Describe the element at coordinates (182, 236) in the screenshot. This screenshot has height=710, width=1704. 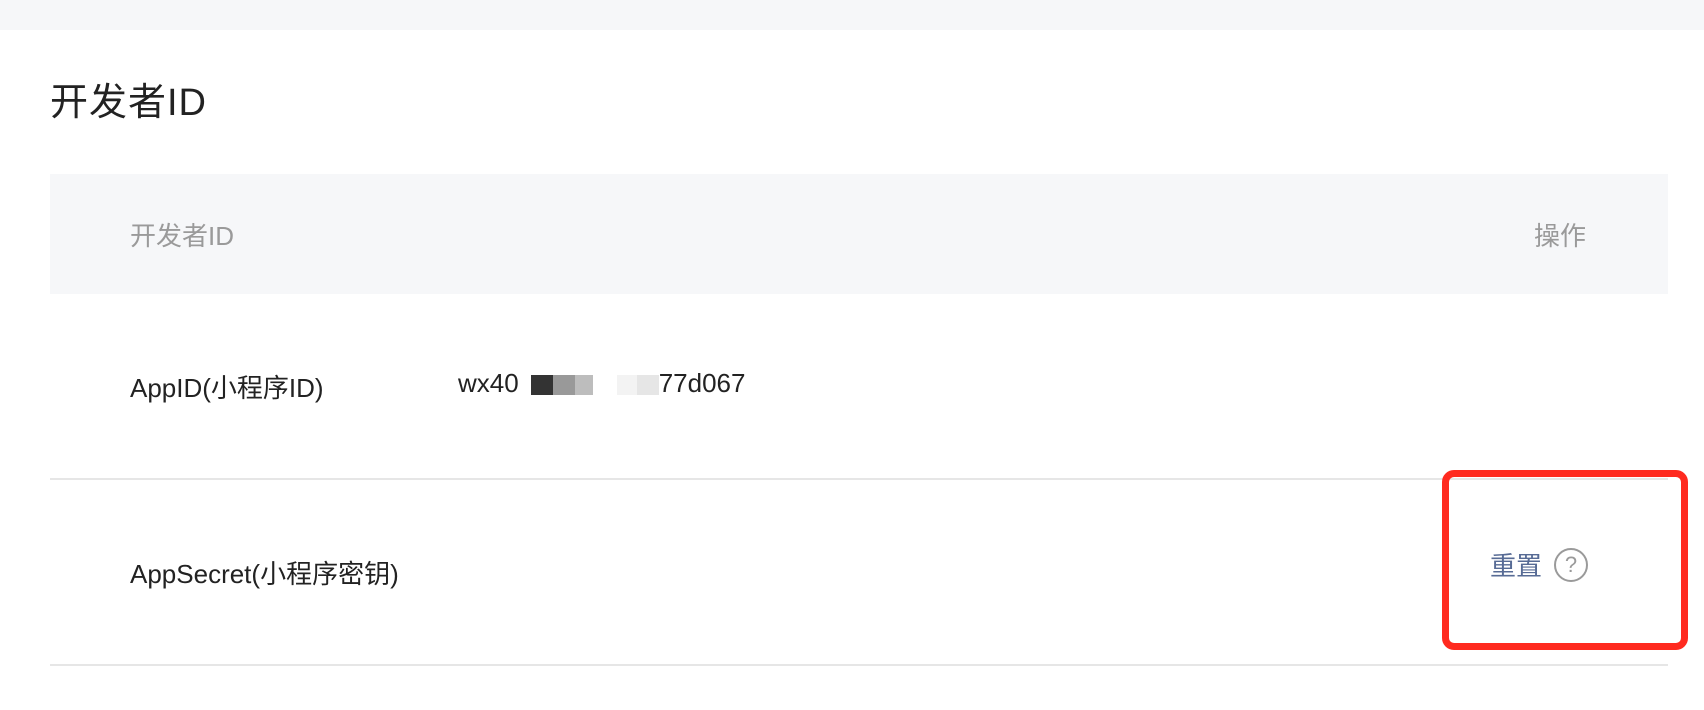
I see `header-developer-id: 开发者ID` at that location.